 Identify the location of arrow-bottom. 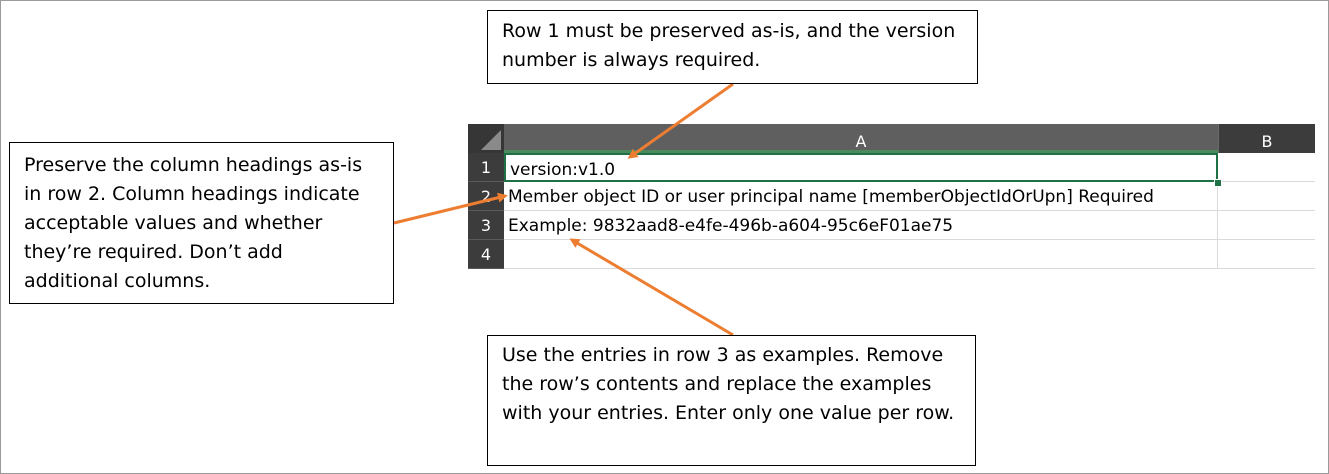
(651, 287).